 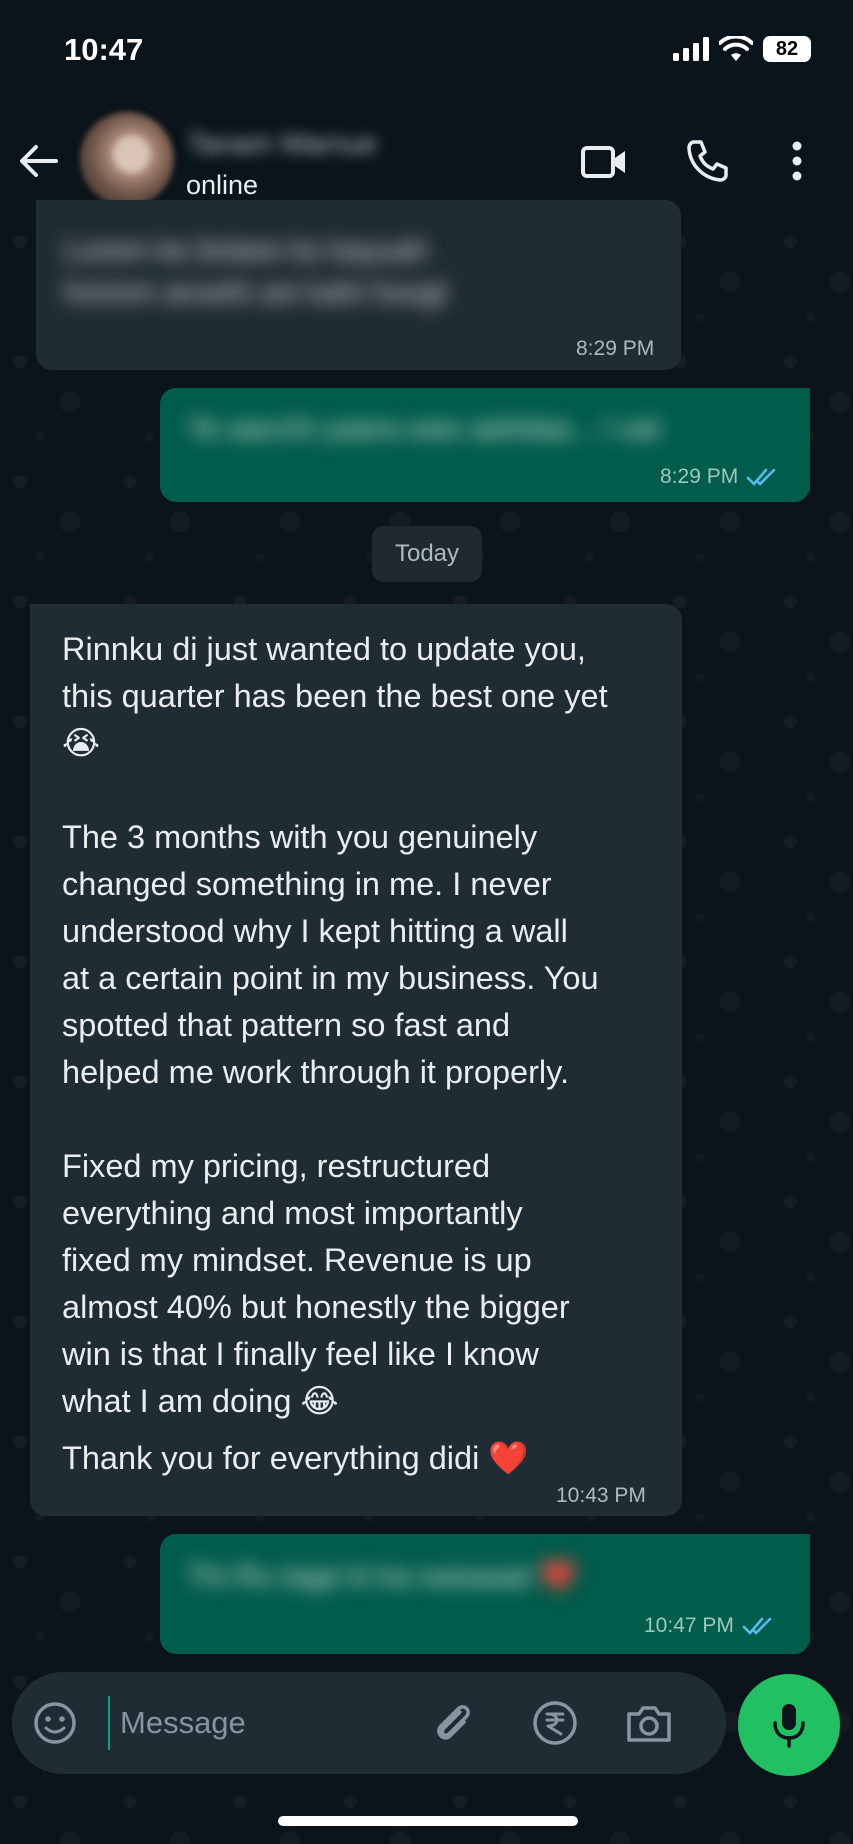 I want to click on date-divider: Today, so click(x=427, y=554).